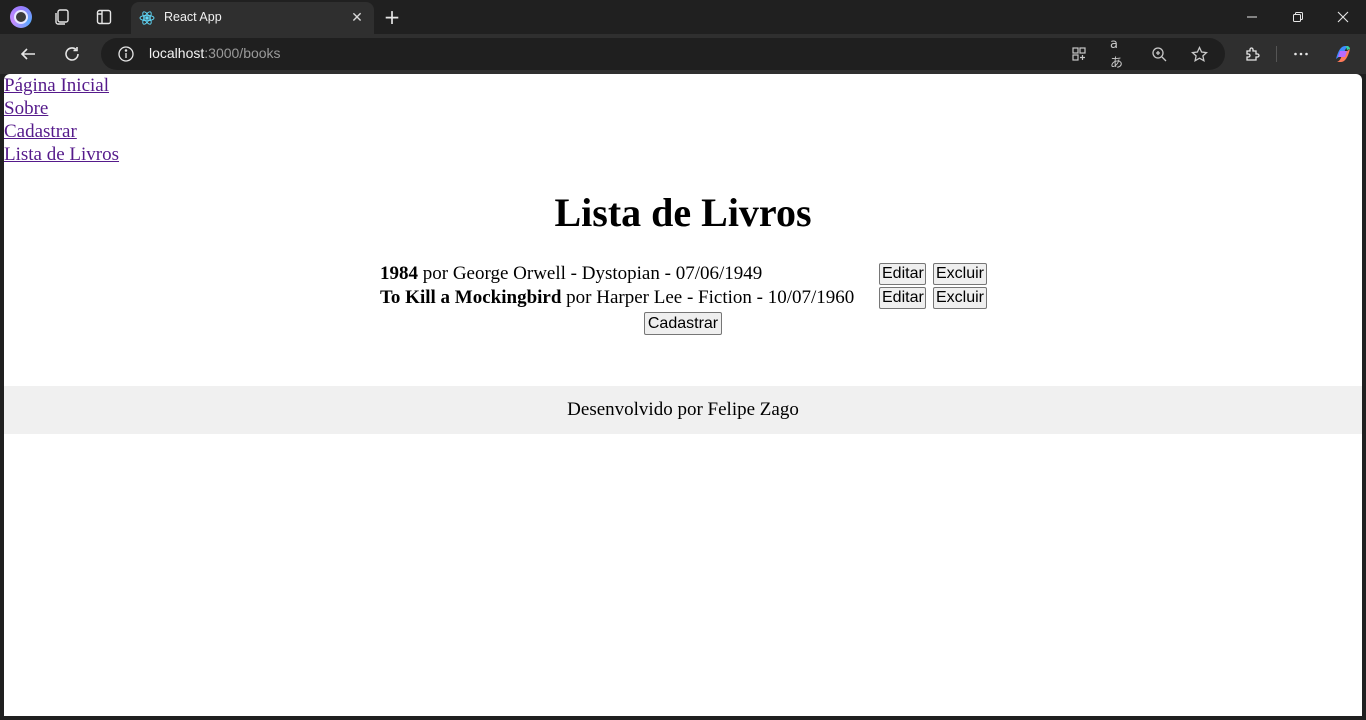  What do you see at coordinates (663, 54) in the screenshot?
I see `address-bar: localhost:3000/books aあ` at bounding box center [663, 54].